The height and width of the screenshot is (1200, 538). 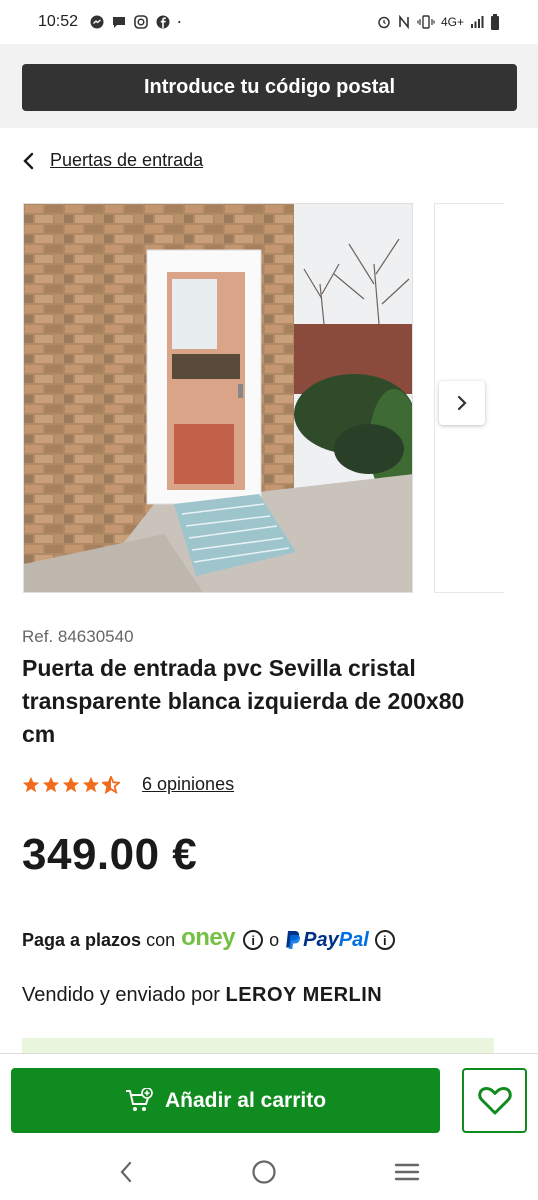 What do you see at coordinates (384, 940) in the screenshot?
I see `paypal-info-icon: i` at bounding box center [384, 940].